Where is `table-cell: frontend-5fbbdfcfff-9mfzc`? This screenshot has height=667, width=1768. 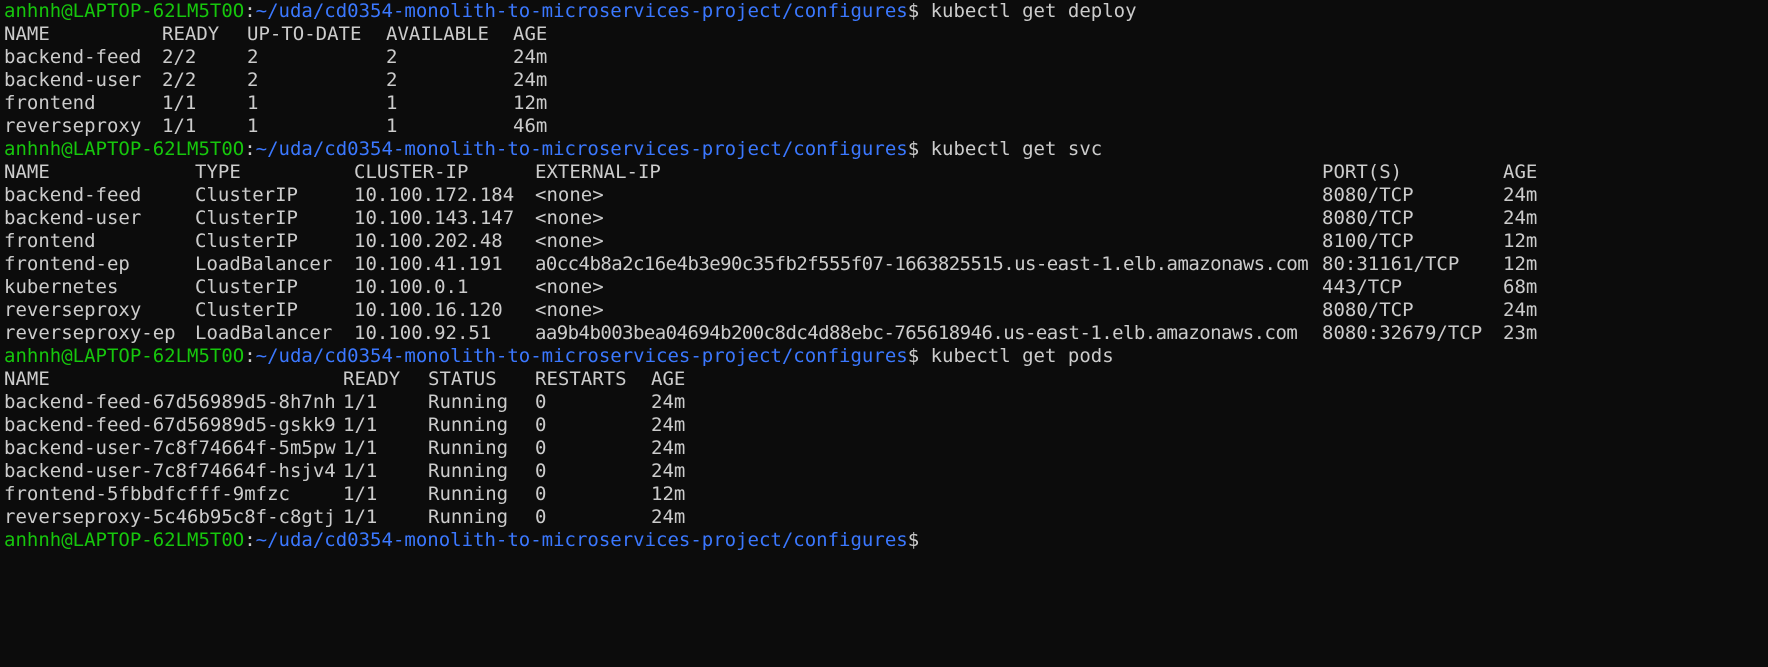
table-cell: frontend-5fbbdfcfff-9mfzc is located at coordinates (147, 494).